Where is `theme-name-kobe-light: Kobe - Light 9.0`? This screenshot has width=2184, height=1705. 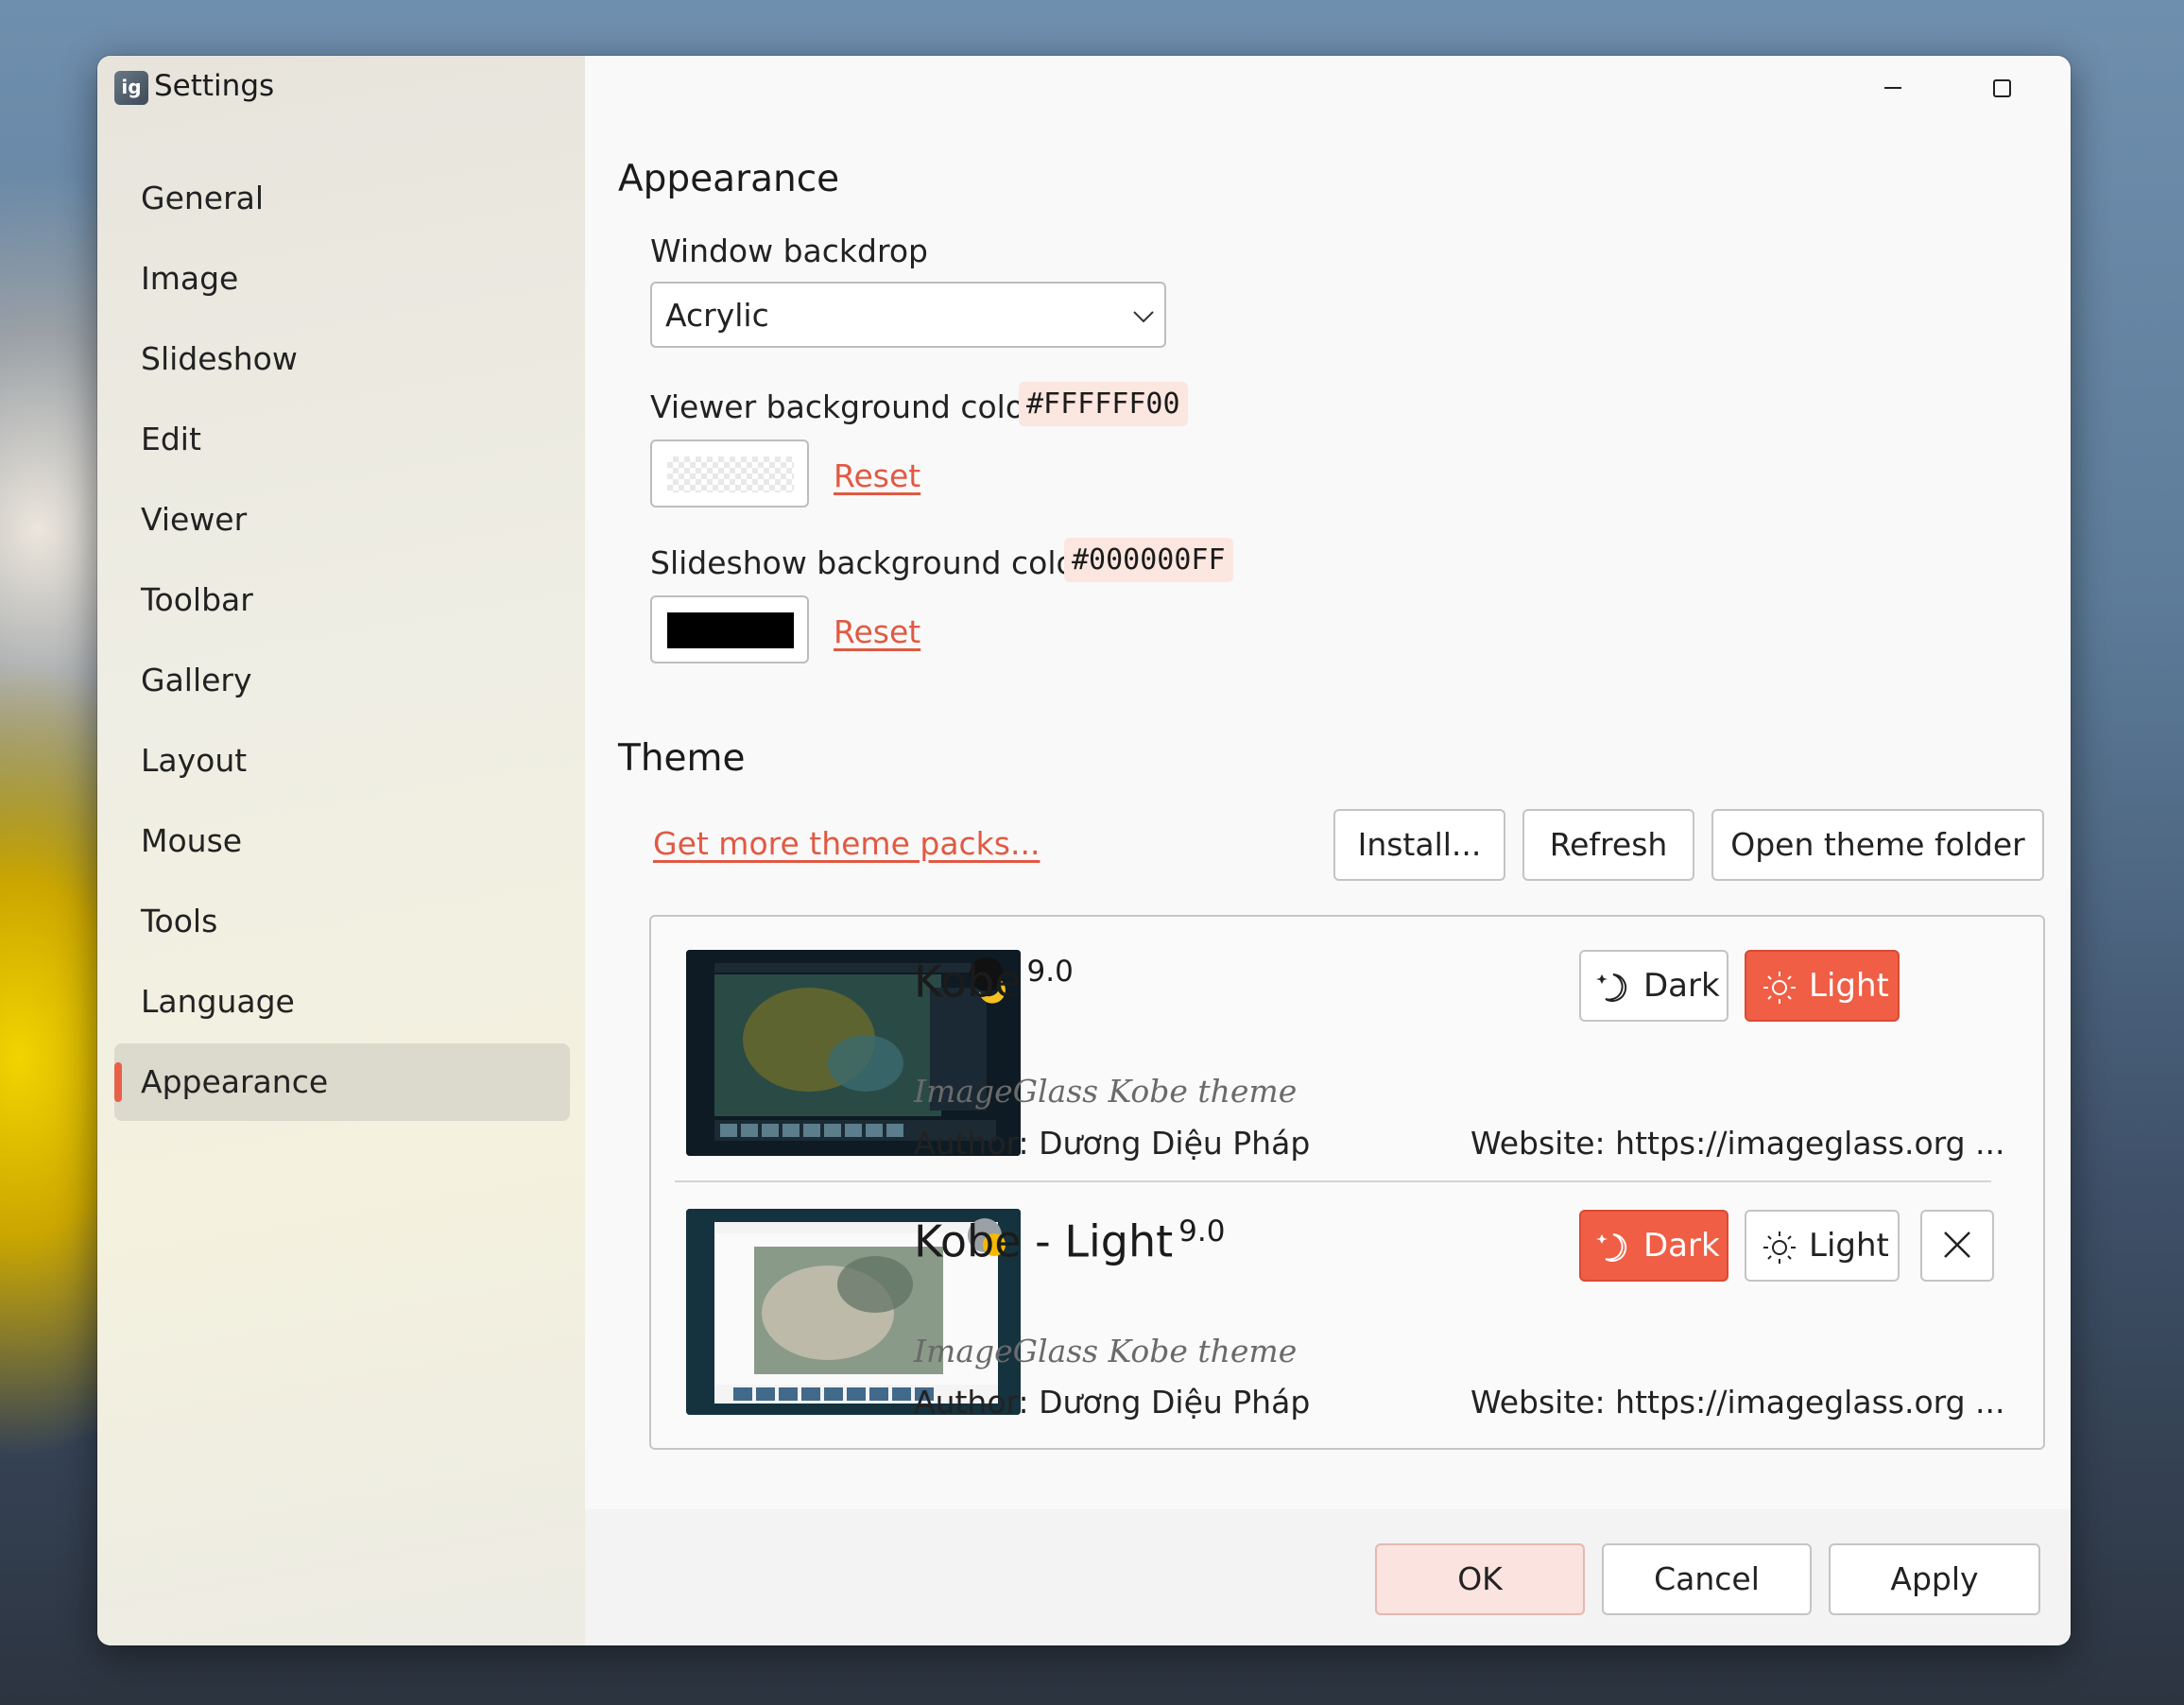 theme-name-kobe-light: Kobe - Light 9.0 is located at coordinates (1069, 1240).